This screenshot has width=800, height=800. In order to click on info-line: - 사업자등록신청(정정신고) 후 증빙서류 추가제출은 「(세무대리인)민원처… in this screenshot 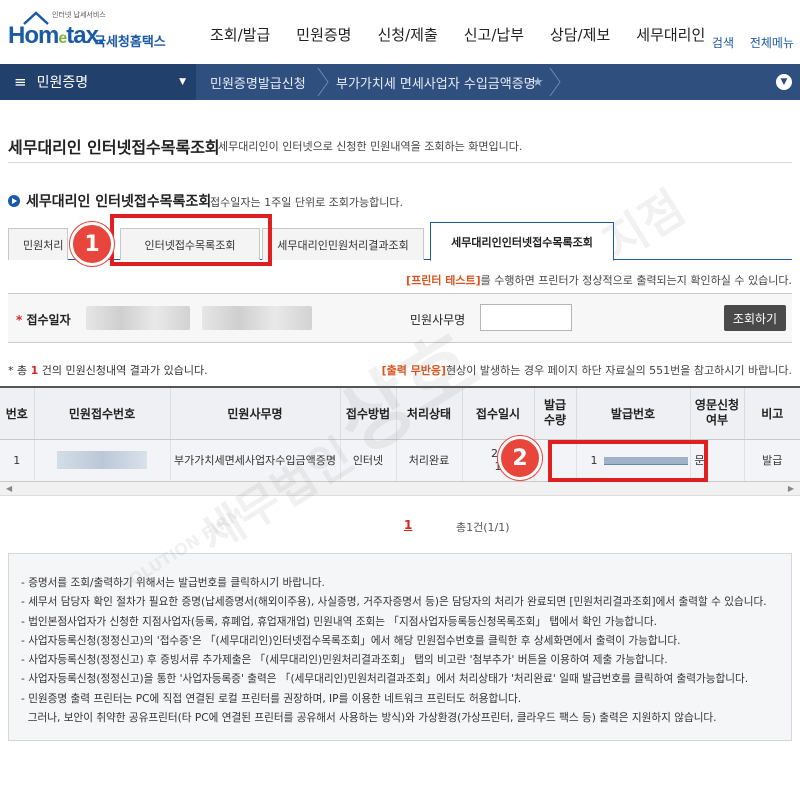, I will do `click(344, 660)`.